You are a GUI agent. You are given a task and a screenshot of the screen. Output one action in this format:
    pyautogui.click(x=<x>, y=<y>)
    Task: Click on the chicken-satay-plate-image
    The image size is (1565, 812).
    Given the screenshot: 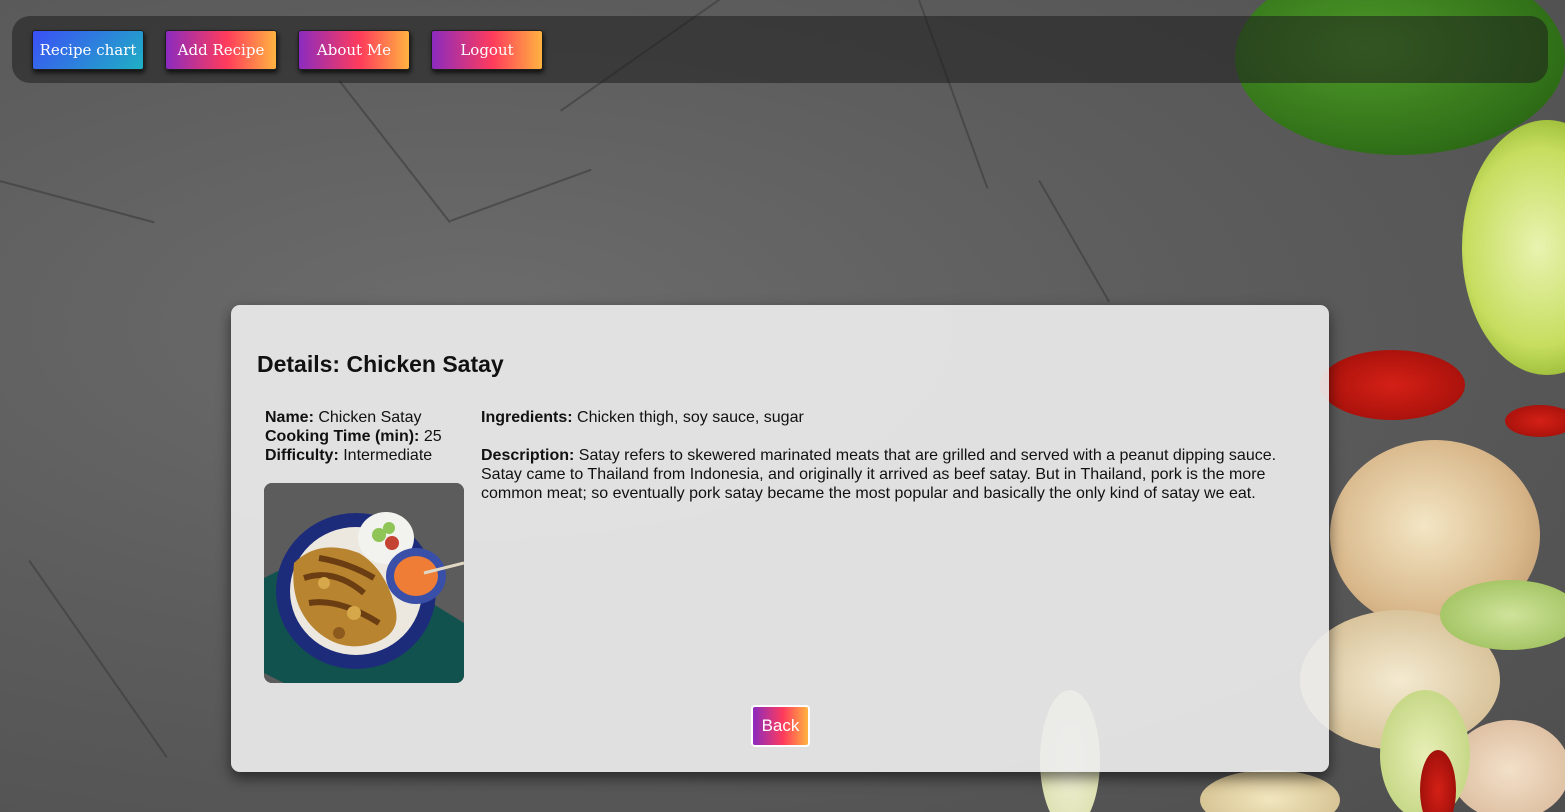 What is the action you would take?
    pyautogui.click(x=364, y=583)
    